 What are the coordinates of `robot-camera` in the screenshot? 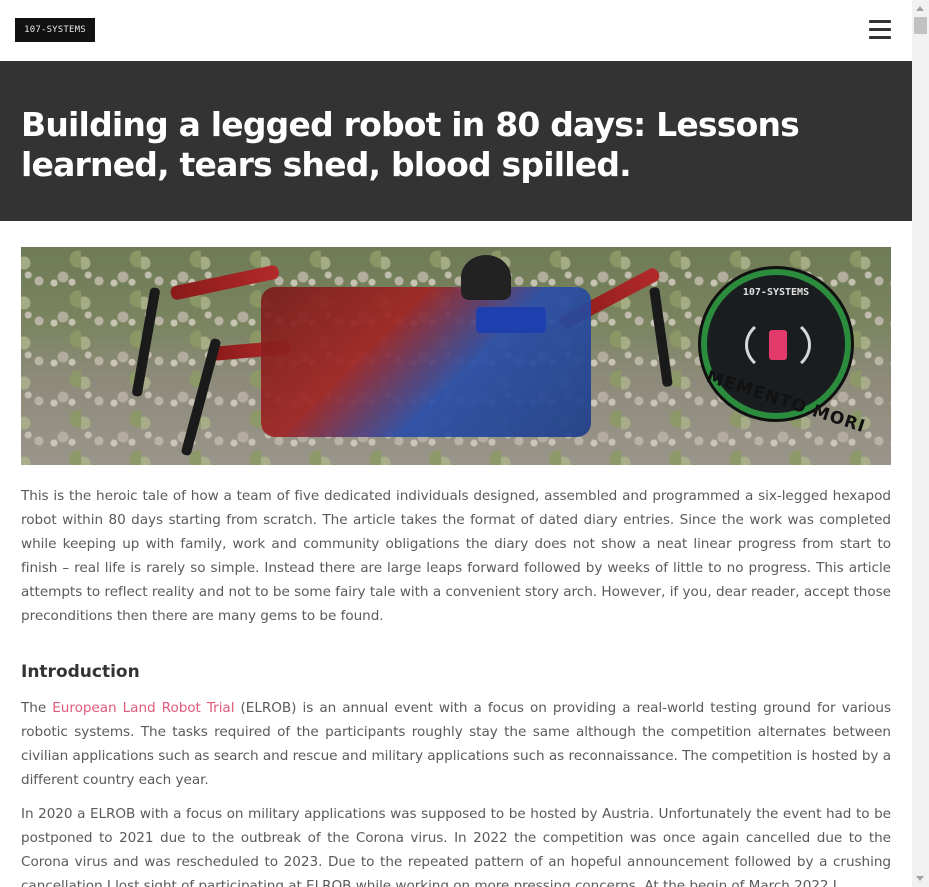 It's located at (511, 320).